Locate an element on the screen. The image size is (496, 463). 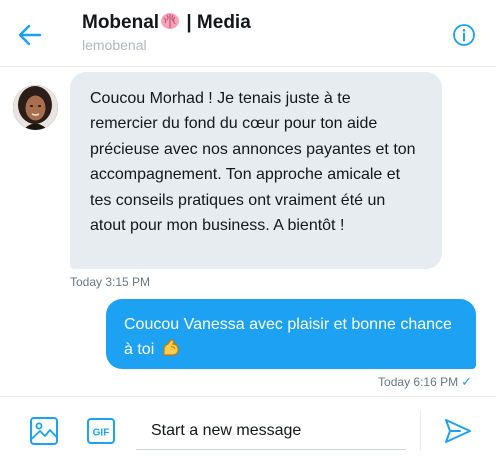
back-button is located at coordinates (30, 35).